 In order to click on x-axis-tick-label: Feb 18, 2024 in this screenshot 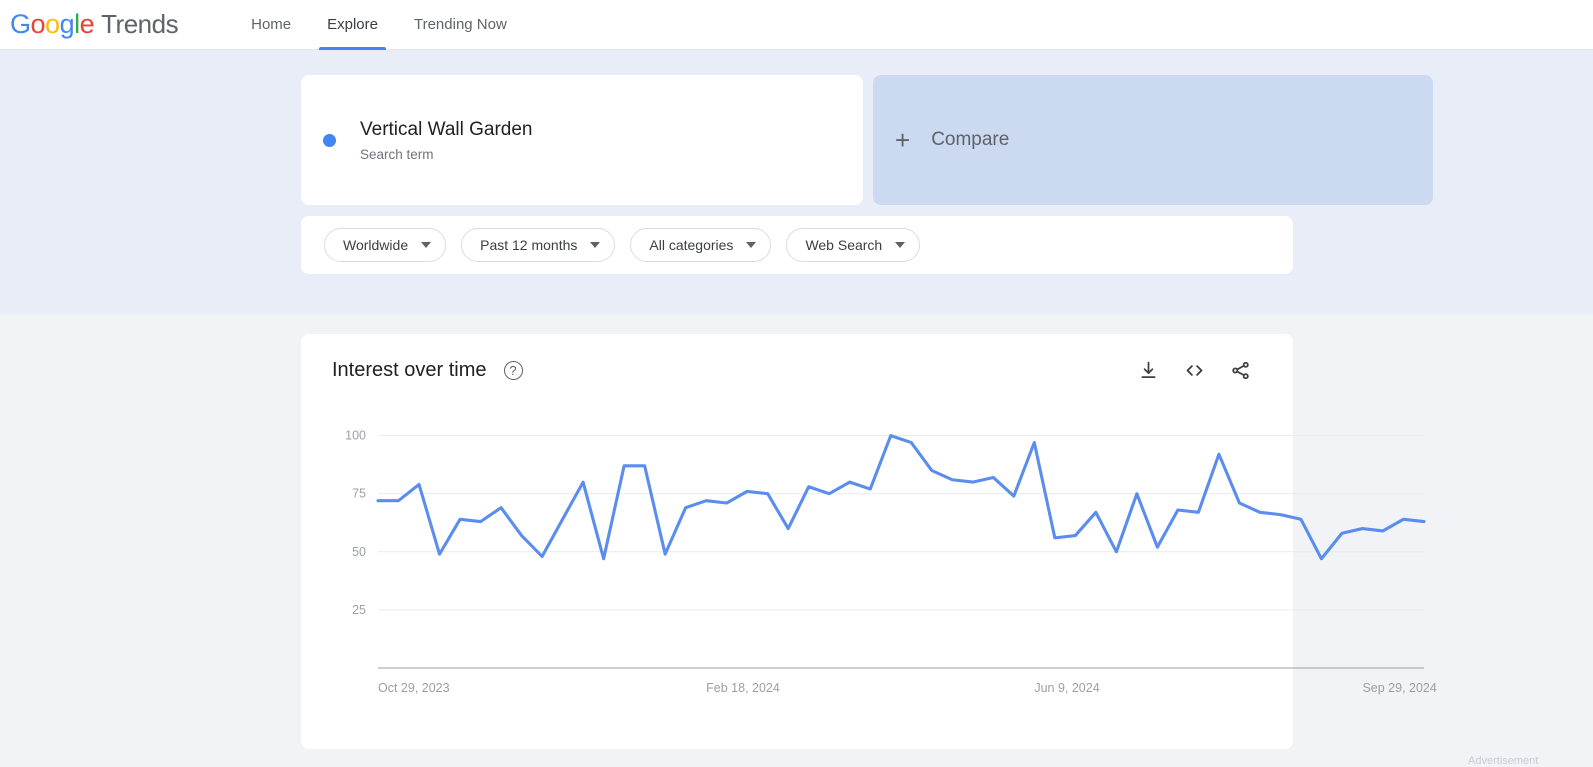, I will do `click(743, 688)`.